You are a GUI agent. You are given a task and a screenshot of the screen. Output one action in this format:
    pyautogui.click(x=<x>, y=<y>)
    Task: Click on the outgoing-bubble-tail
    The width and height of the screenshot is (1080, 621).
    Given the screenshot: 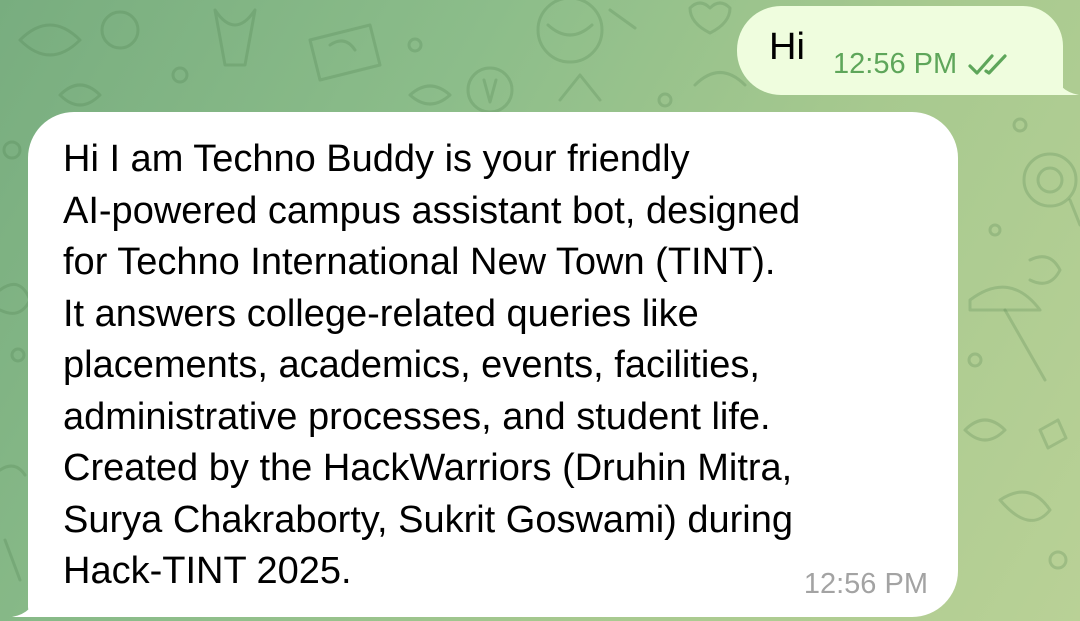 What is the action you would take?
    pyautogui.click(x=1066, y=82)
    